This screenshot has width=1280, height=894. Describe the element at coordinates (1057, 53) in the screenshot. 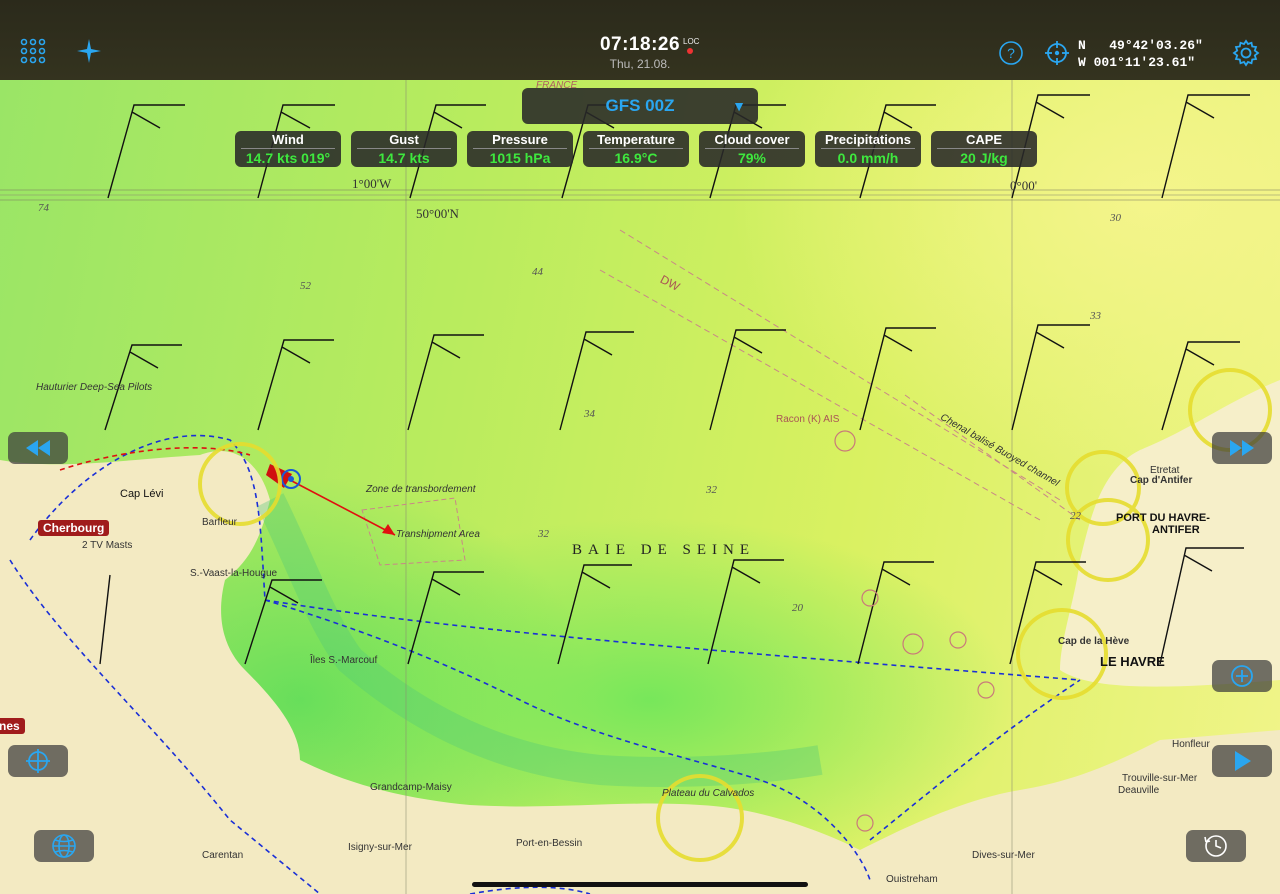

I see `gps-target-icon` at that location.